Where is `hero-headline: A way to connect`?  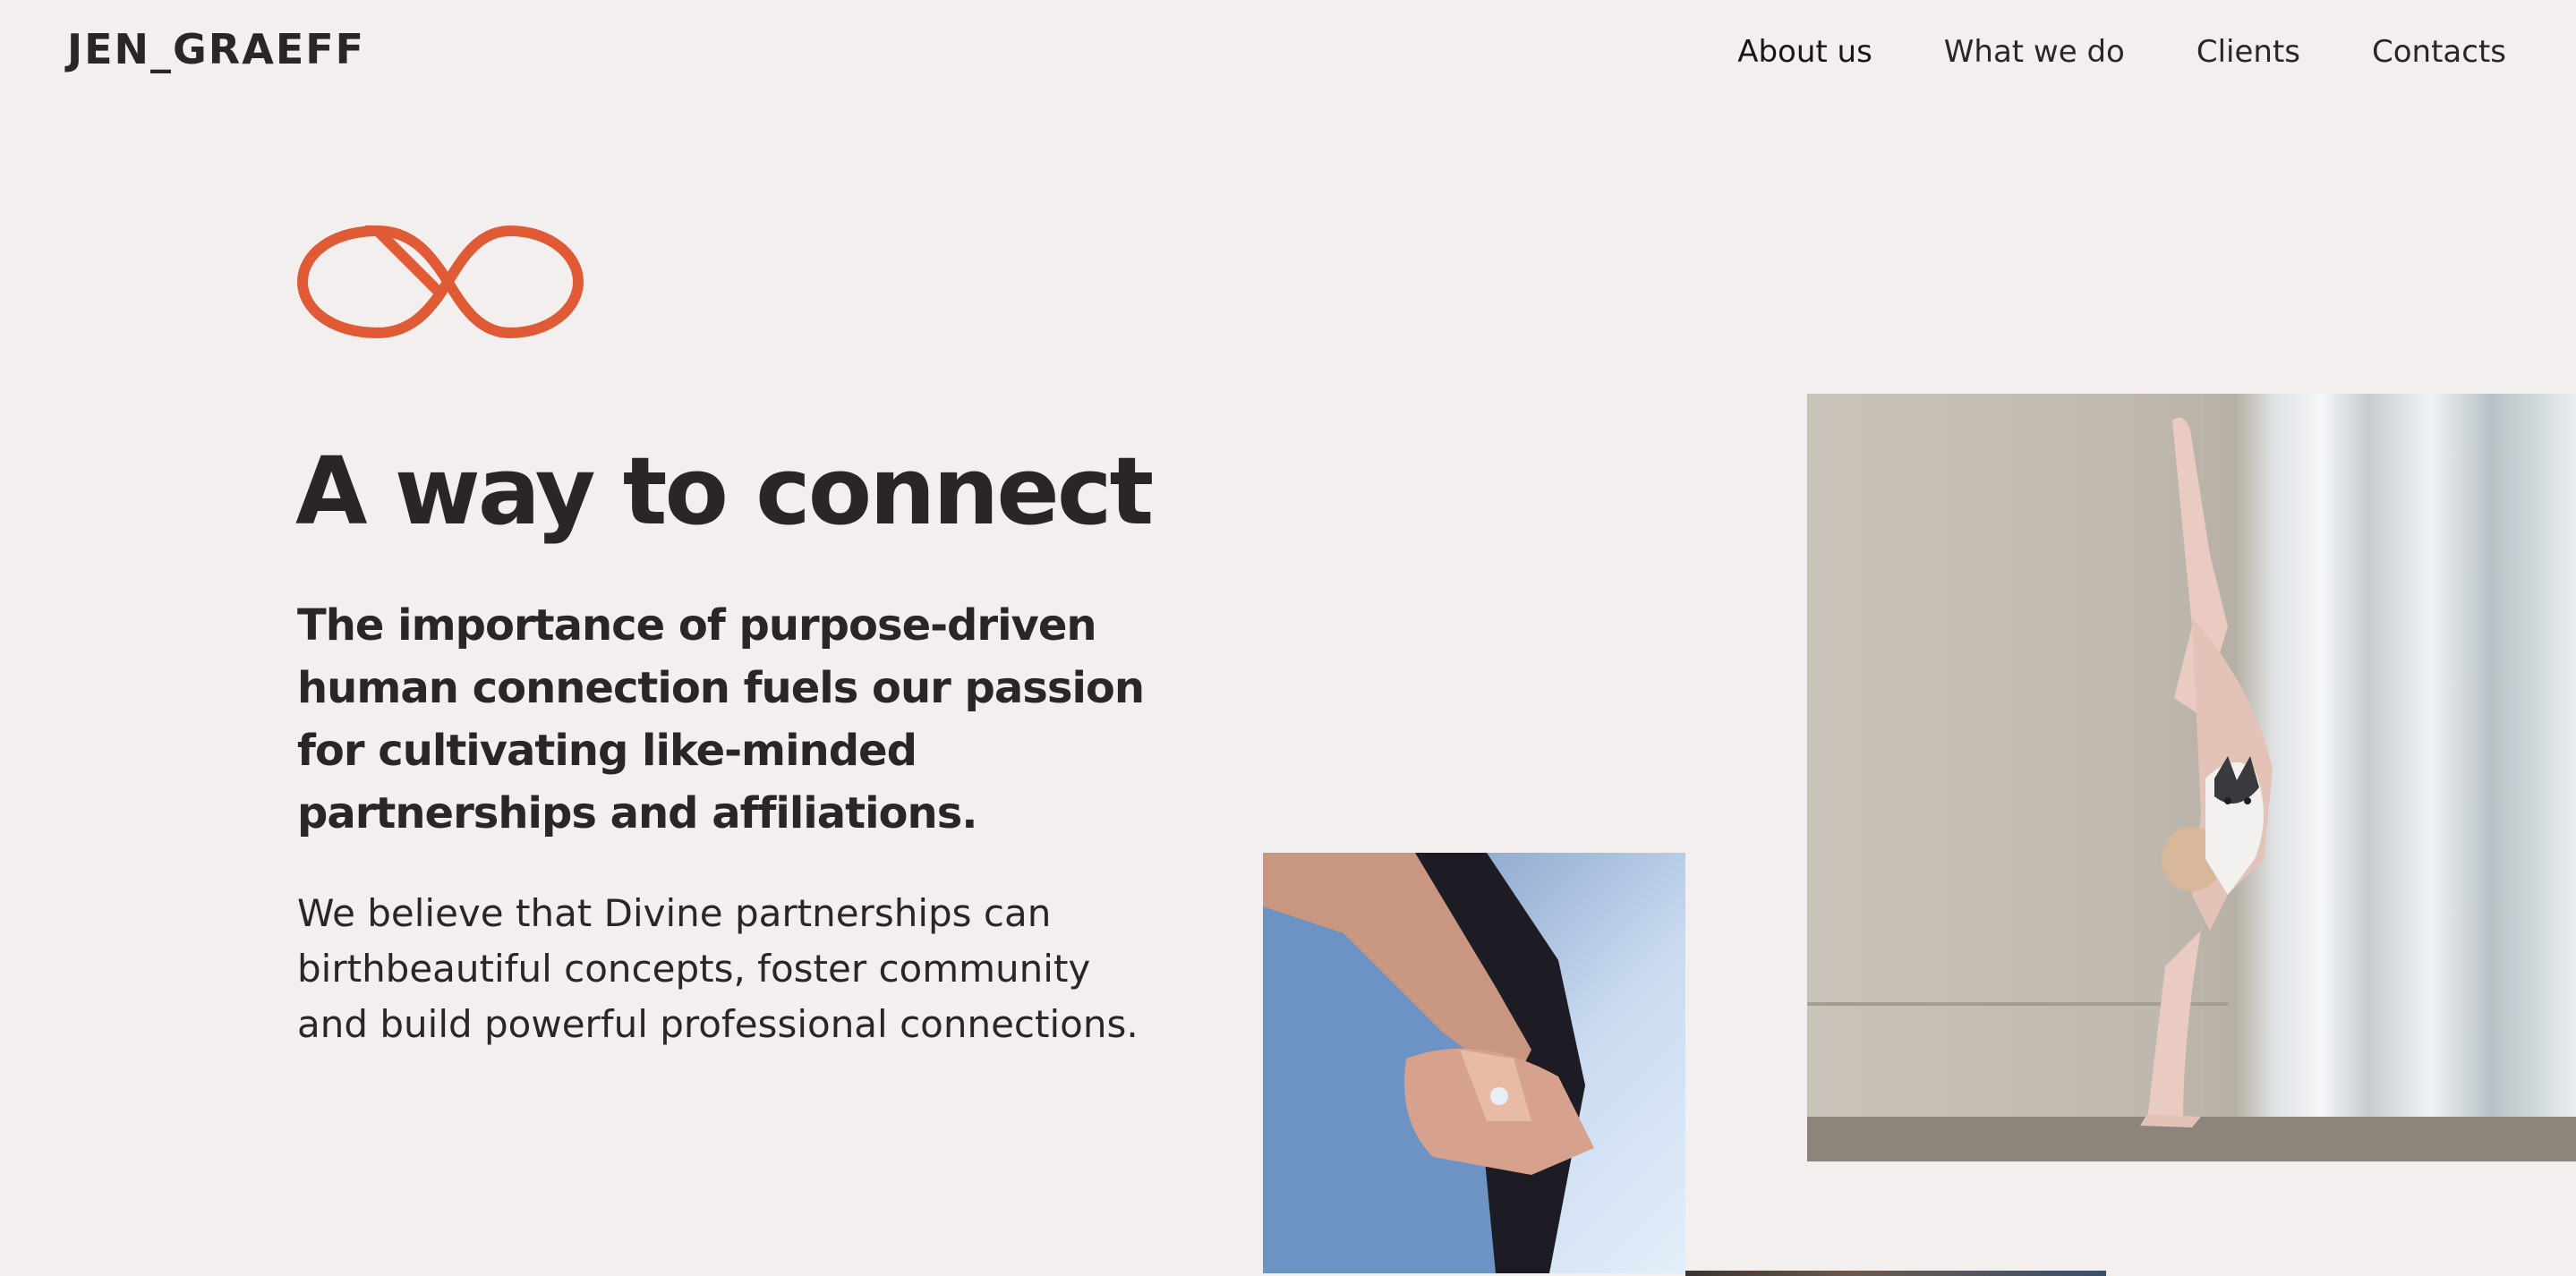 hero-headline: A way to connect is located at coordinates (724, 491).